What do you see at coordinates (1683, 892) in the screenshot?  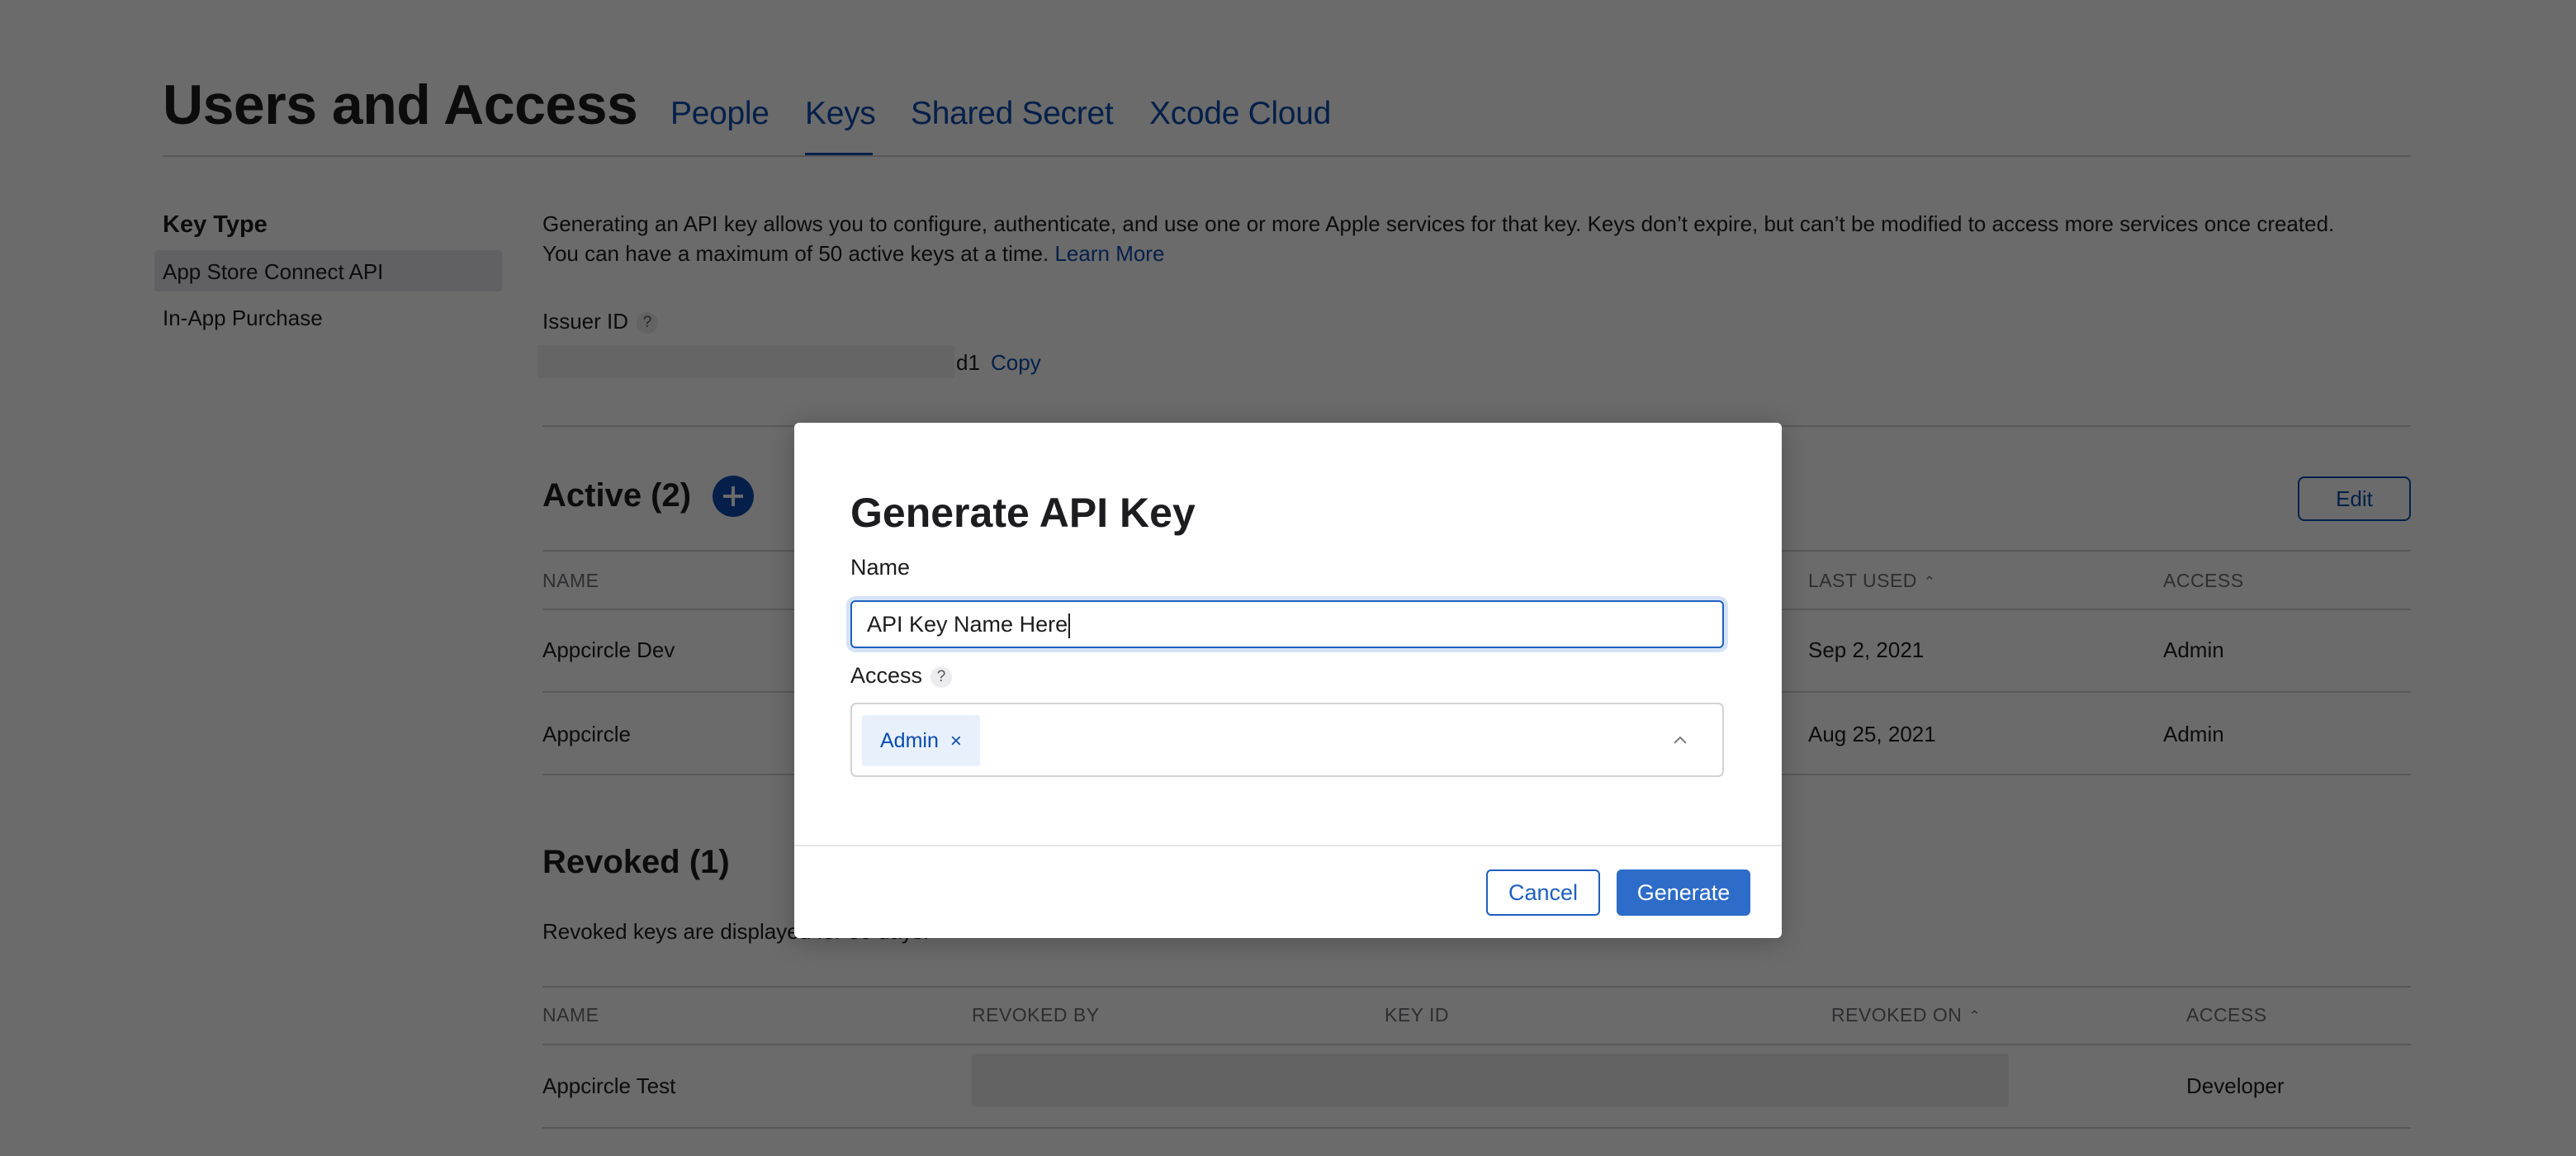 I see `generate-button: Generate` at bounding box center [1683, 892].